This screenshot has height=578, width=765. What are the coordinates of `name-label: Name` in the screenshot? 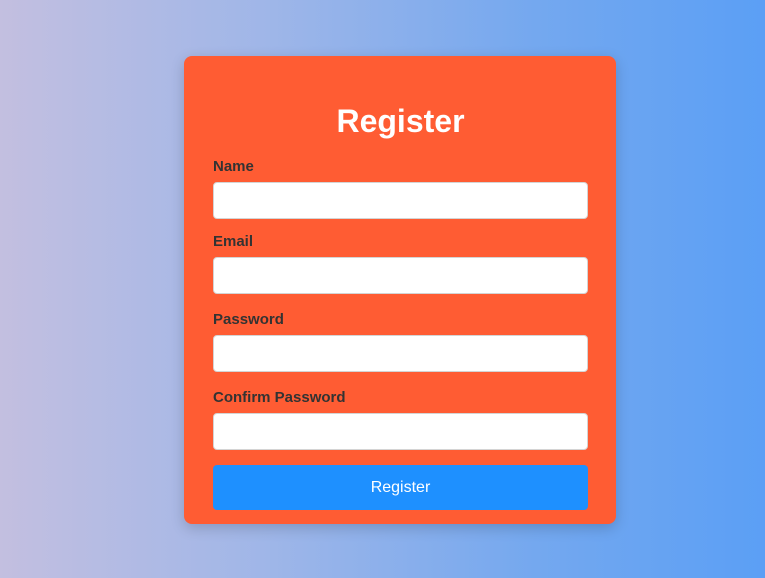 It's located at (233, 166).